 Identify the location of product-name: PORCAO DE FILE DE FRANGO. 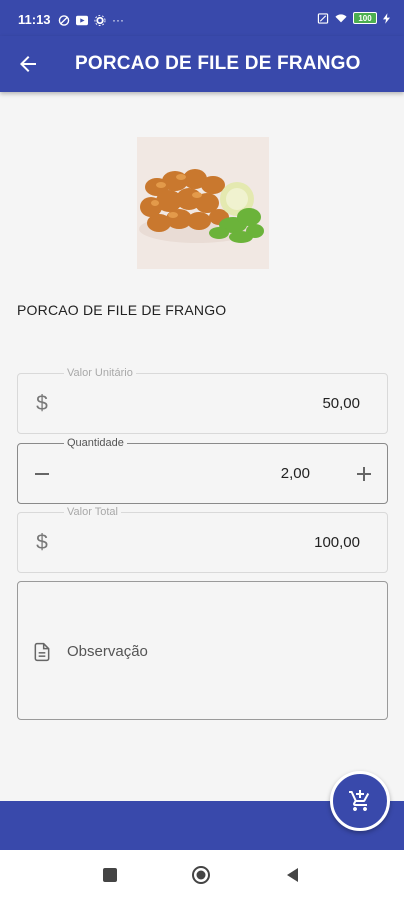
(122, 310).